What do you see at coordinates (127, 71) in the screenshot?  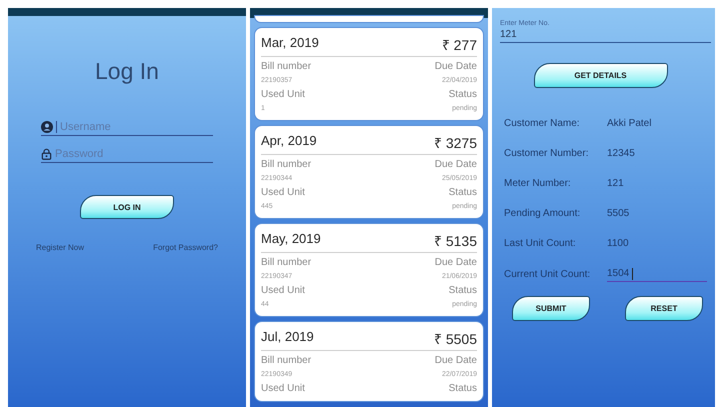 I see `screen-title: Log In` at bounding box center [127, 71].